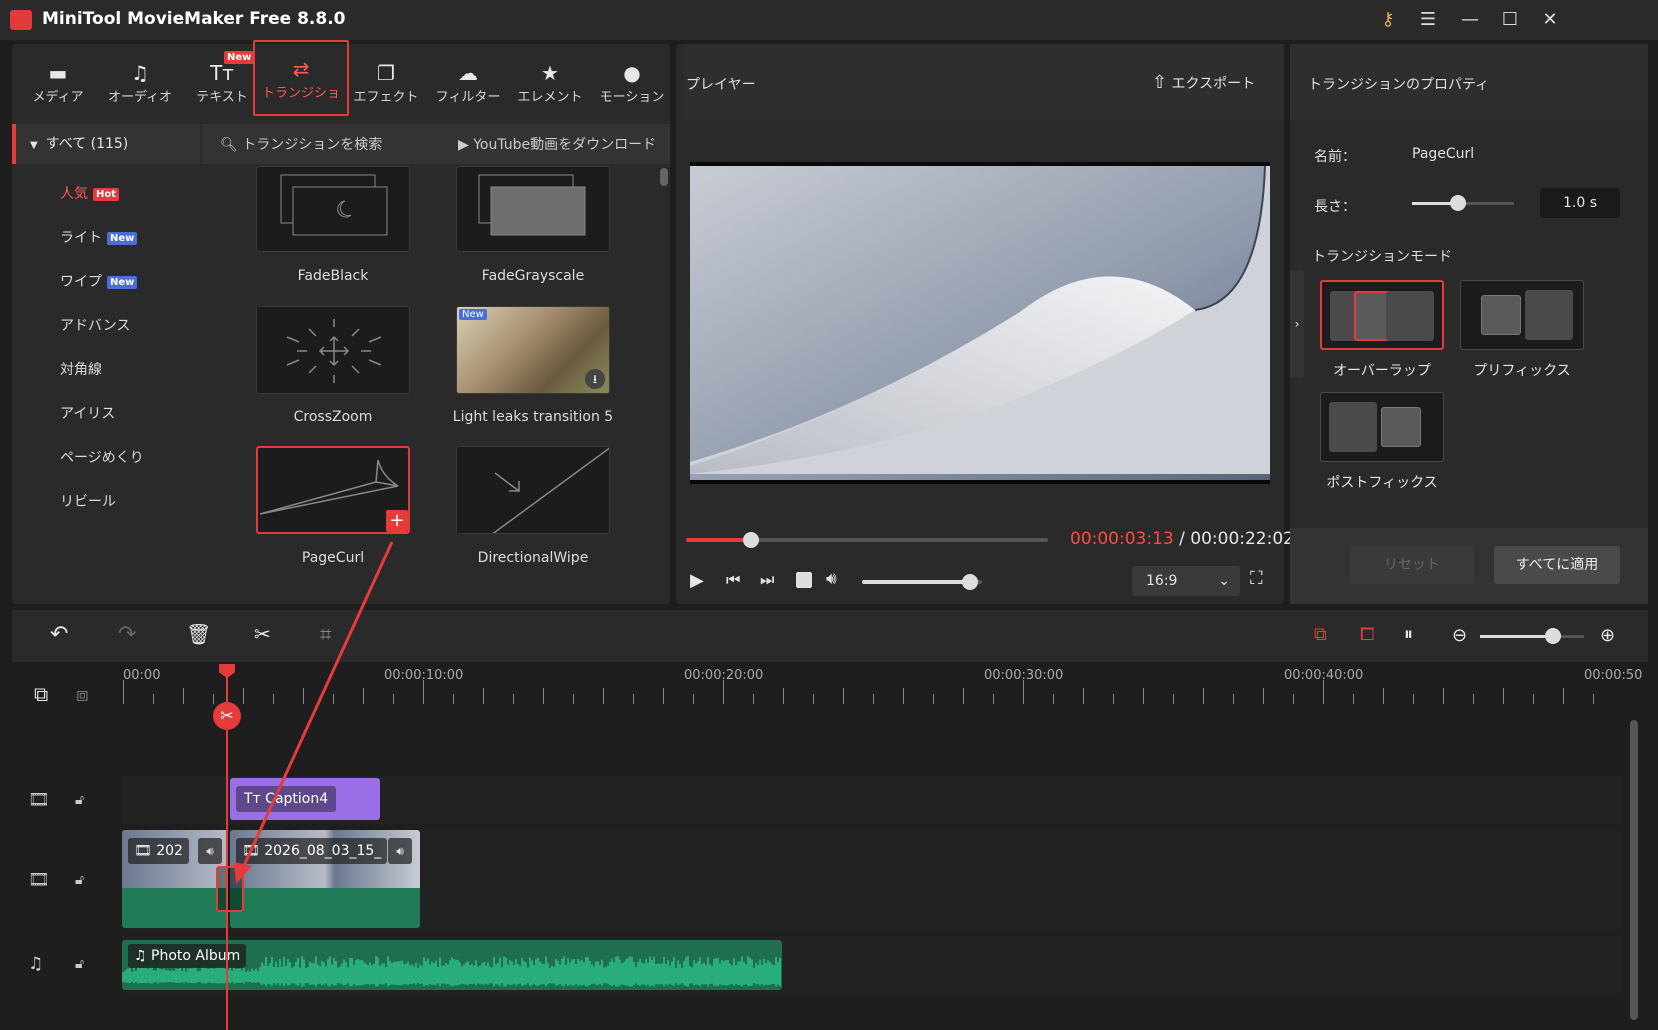 The height and width of the screenshot is (1030, 1658). Describe the element at coordinates (230, 889) in the screenshot. I see `transition-slot` at that location.